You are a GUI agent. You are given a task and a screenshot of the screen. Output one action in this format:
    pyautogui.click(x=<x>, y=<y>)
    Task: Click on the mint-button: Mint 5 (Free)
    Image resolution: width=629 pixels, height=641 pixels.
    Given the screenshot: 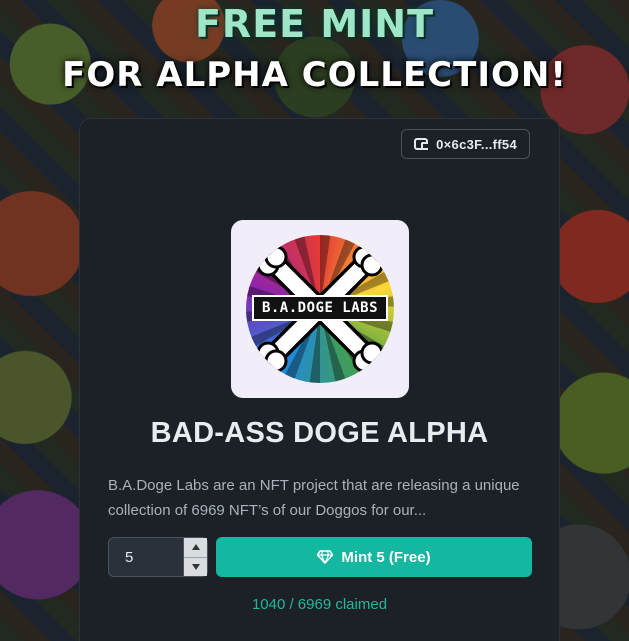 What is the action you would take?
    pyautogui.click(x=374, y=557)
    